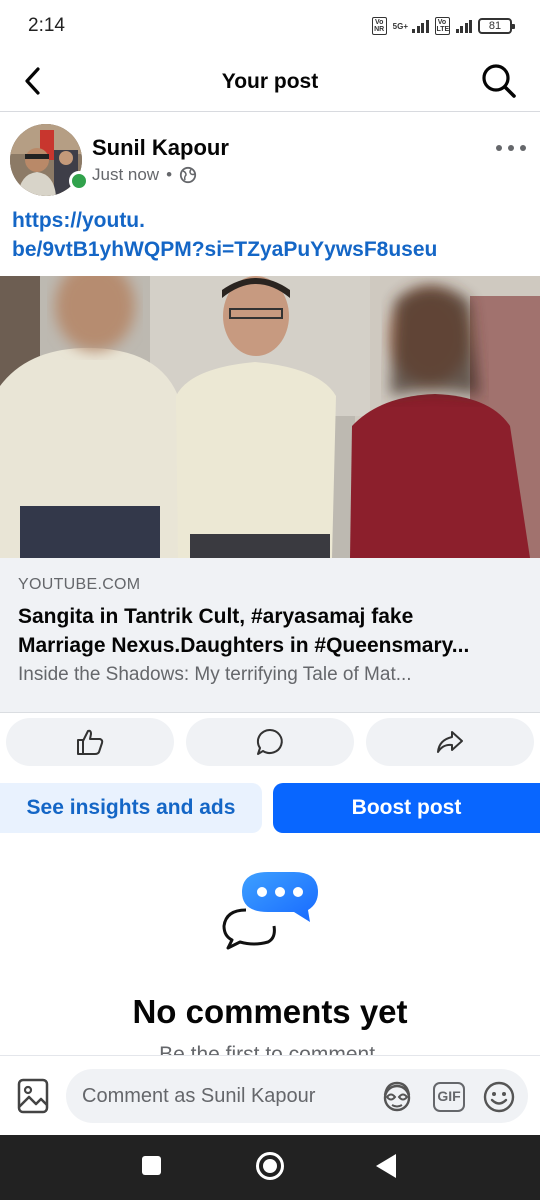  Describe the element at coordinates (188, 175) in the screenshot. I see `globe-icon` at that location.